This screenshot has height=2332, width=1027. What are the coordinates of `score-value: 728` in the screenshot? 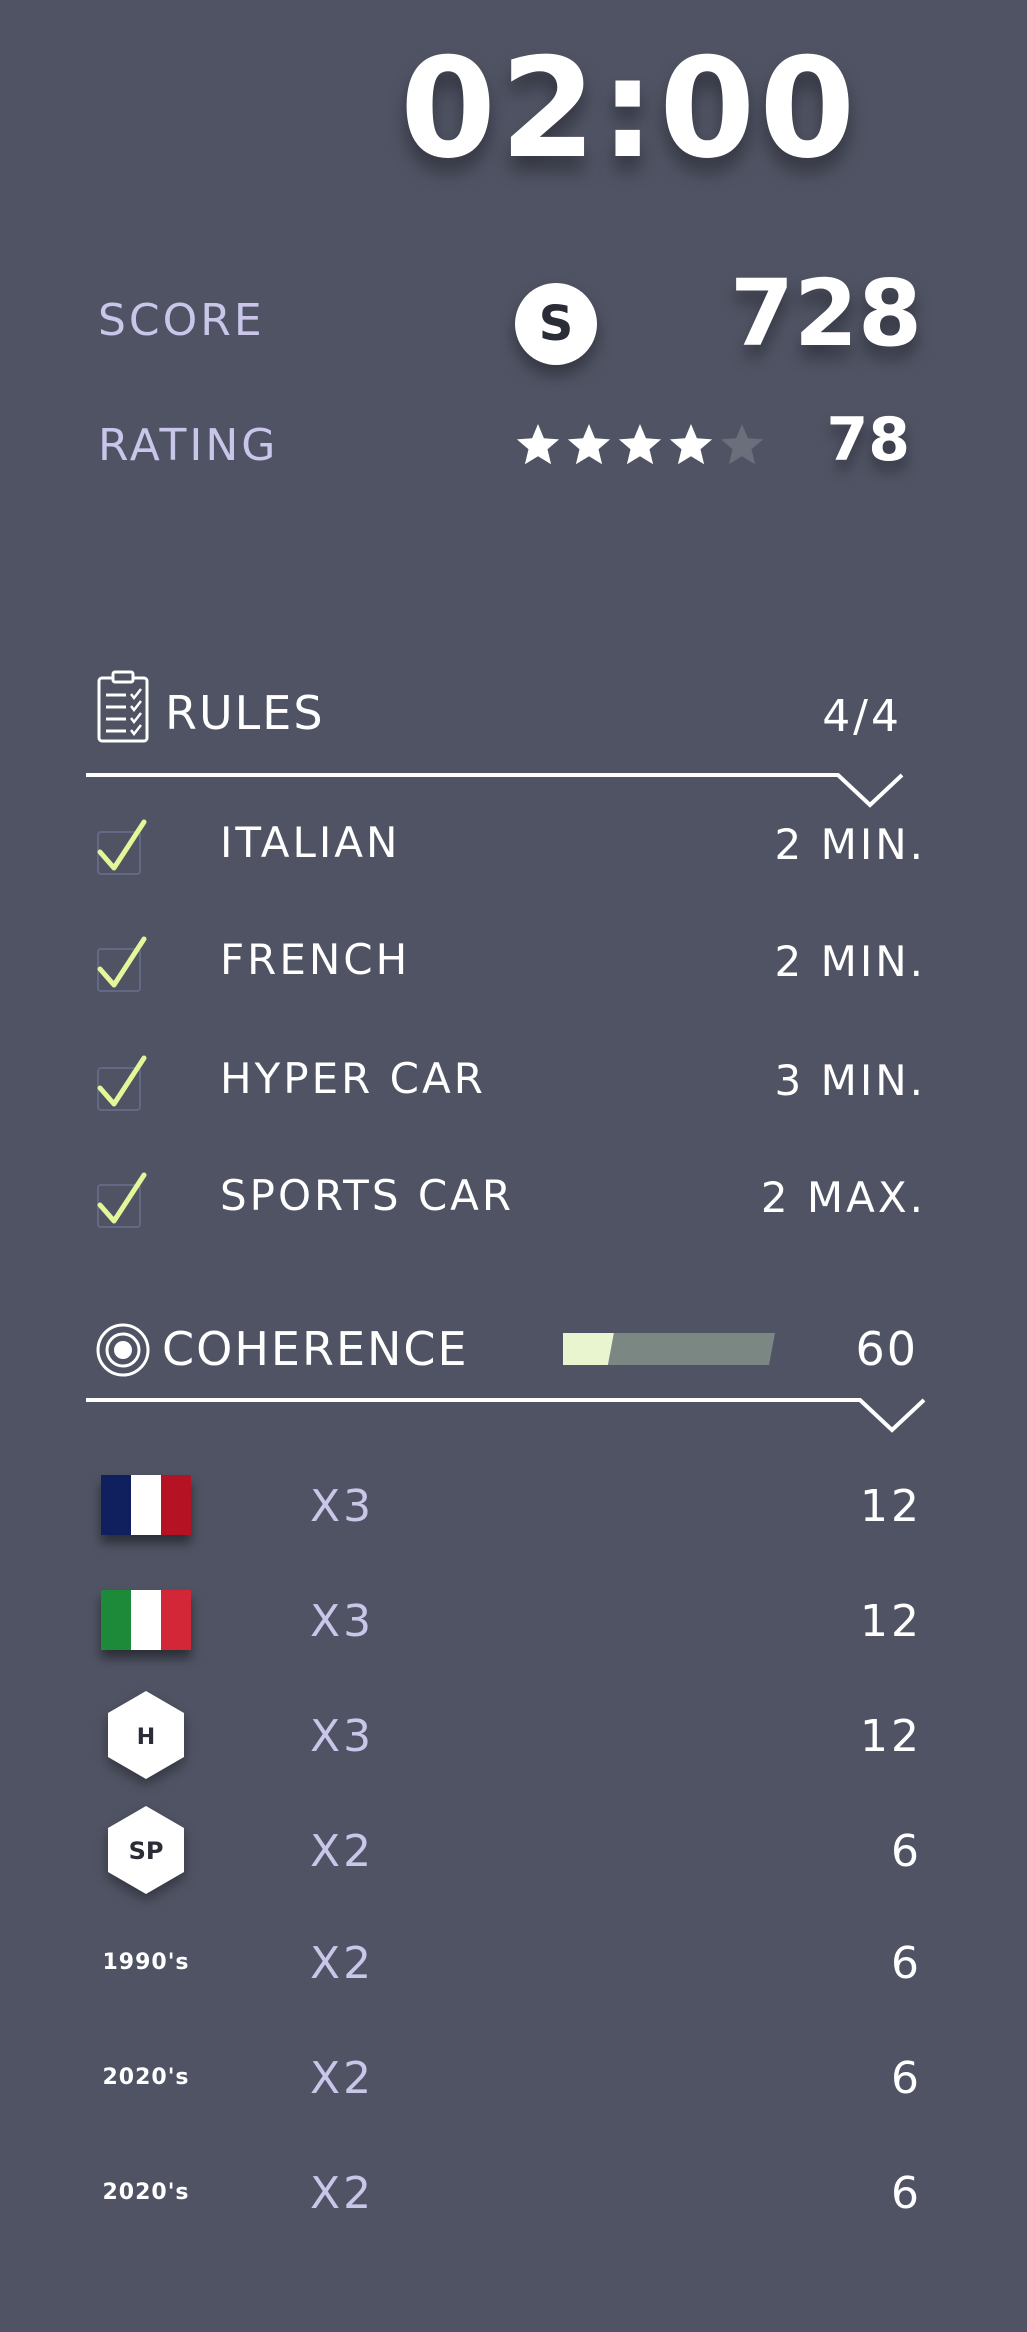 It's located at (825, 313).